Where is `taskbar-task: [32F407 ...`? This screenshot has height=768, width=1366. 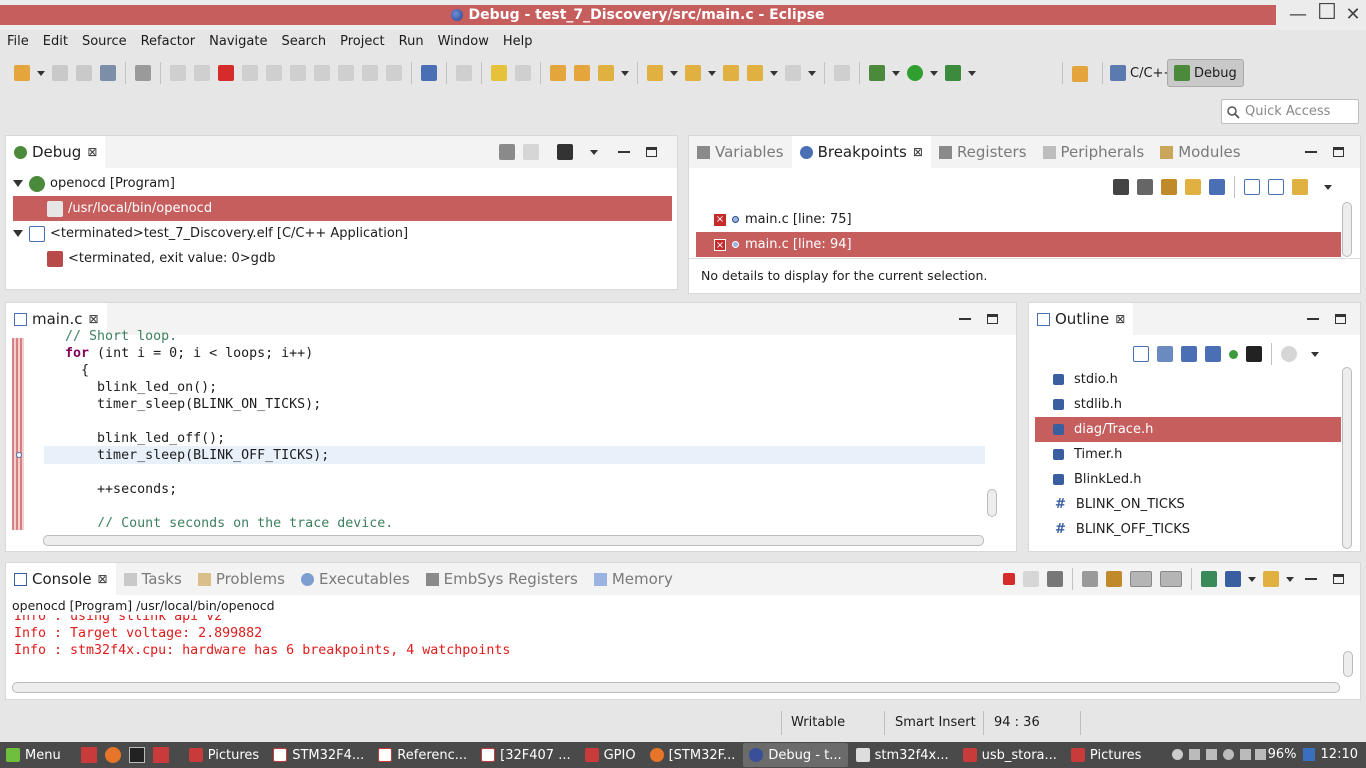 taskbar-task: [32F407 ... is located at coordinates (525, 755).